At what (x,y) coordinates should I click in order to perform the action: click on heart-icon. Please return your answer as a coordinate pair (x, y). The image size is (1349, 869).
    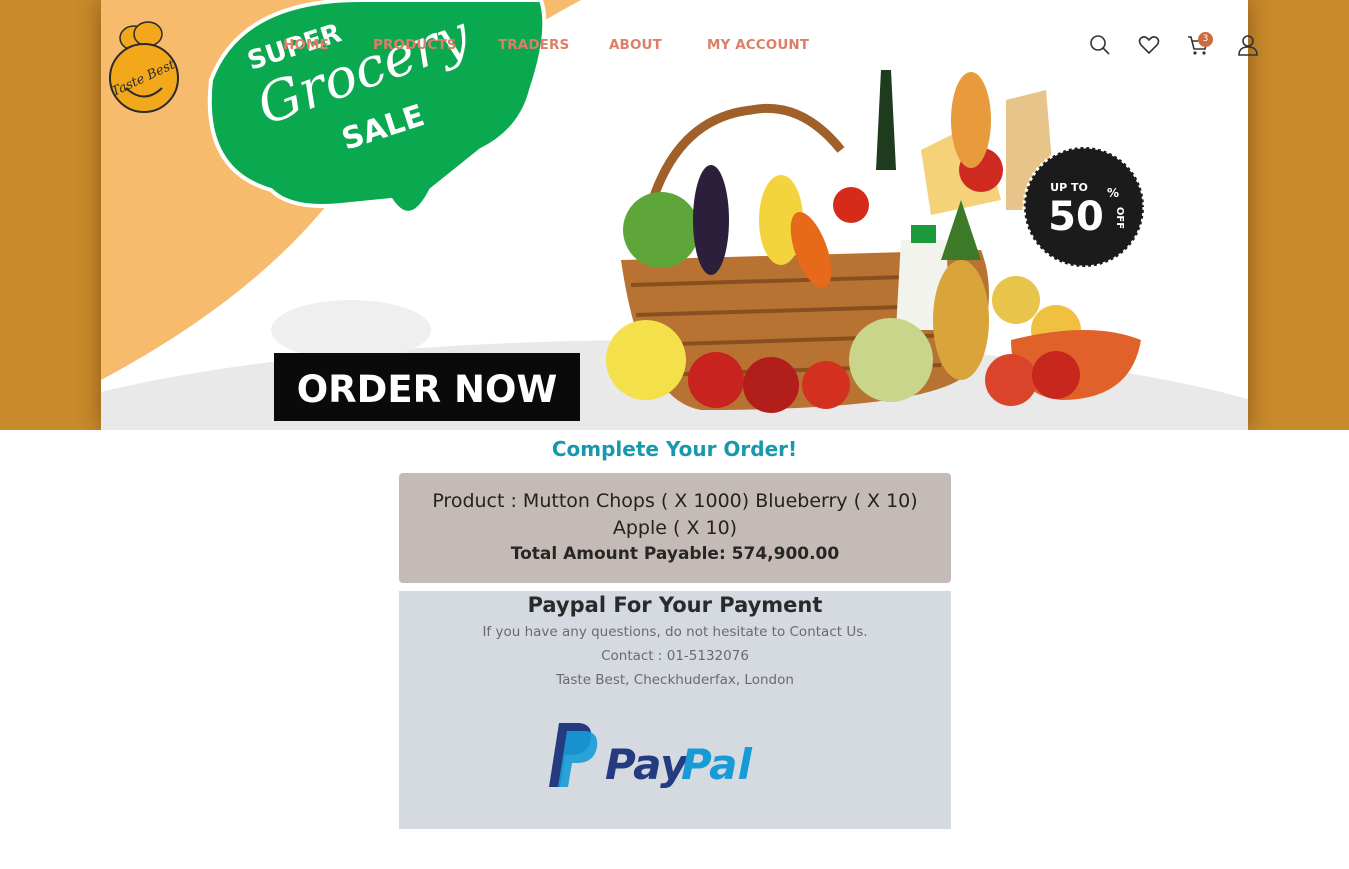
    Looking at the image, I should click on (1149, 45).